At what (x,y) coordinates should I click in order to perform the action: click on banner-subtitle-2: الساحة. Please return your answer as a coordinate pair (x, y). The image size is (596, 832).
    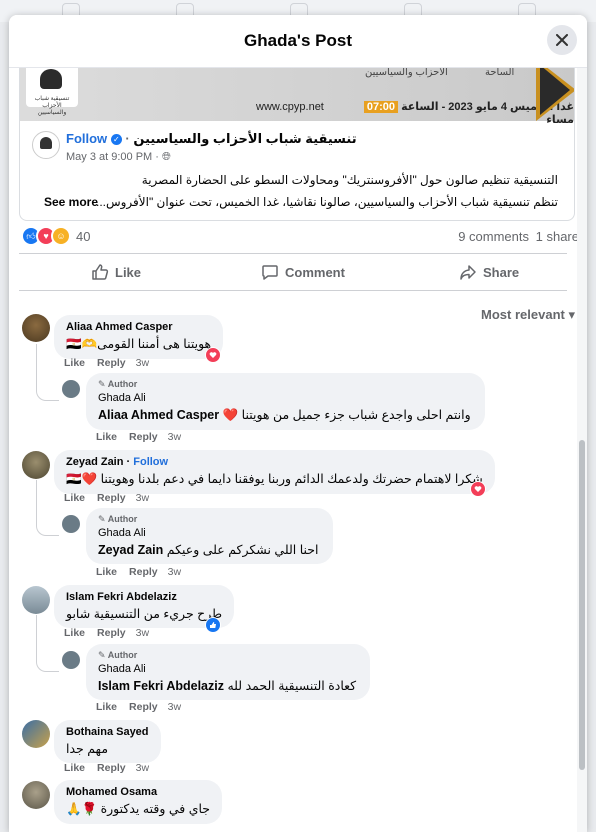
    Looking at the image, I should click on (500, 73).